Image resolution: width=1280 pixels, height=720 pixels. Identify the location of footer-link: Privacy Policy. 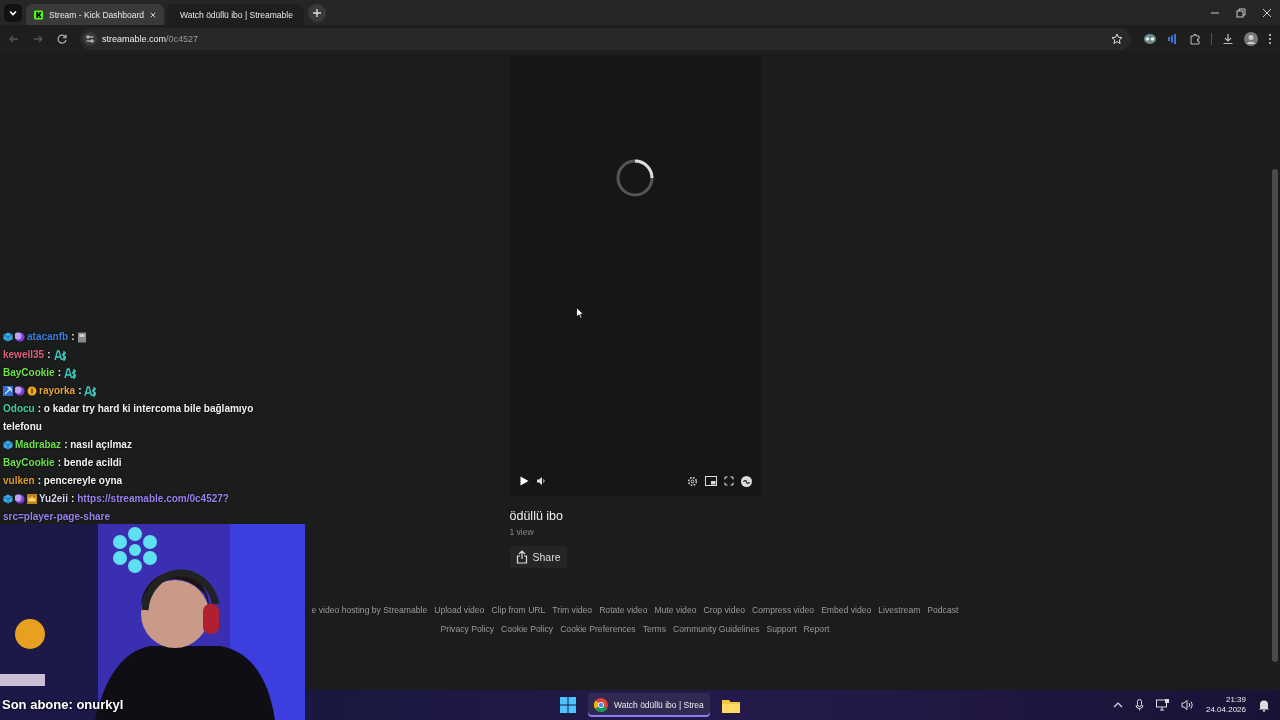
(467, 629).